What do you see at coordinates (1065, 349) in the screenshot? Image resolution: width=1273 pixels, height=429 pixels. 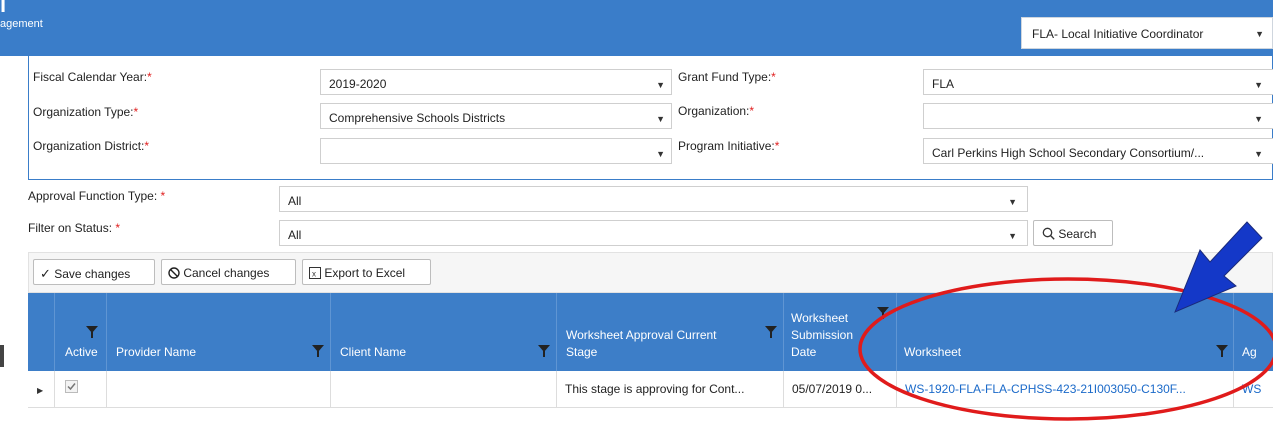 I see `annotation-circle` at bounding box center [1065, 349].